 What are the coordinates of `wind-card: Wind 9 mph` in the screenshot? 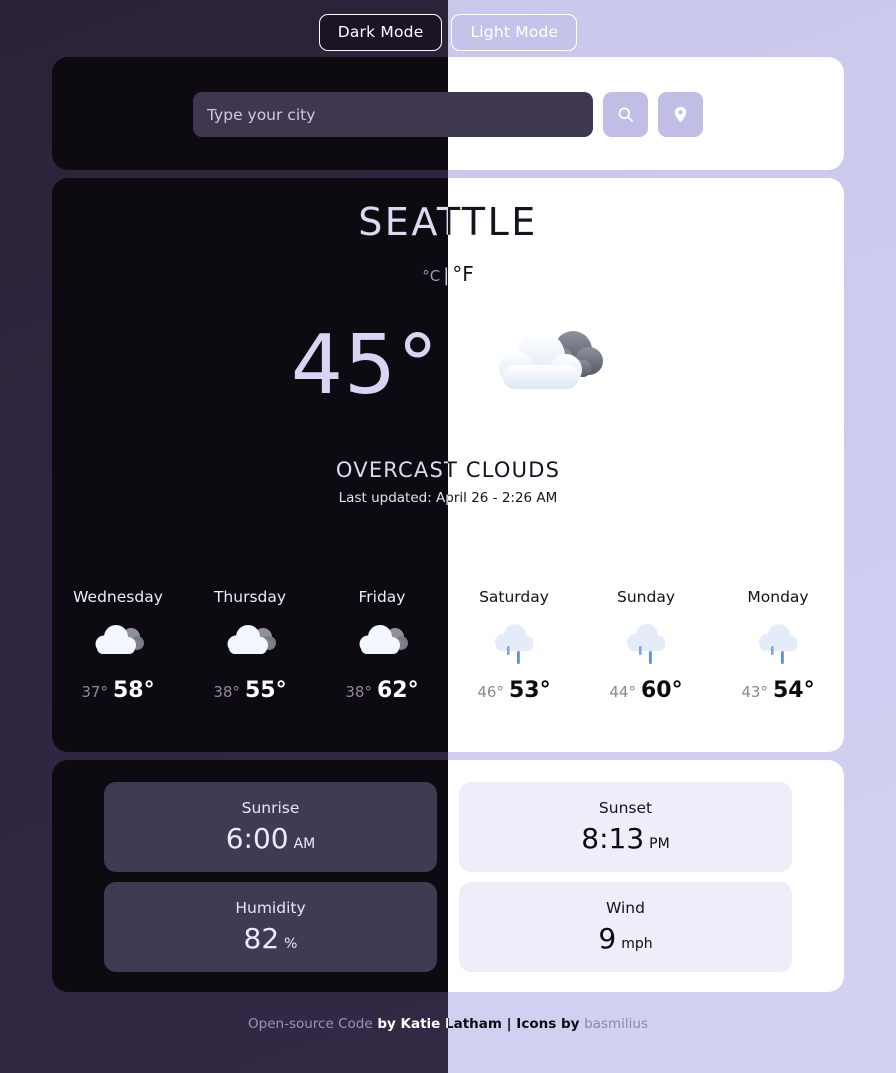 It's located at (625, 927).